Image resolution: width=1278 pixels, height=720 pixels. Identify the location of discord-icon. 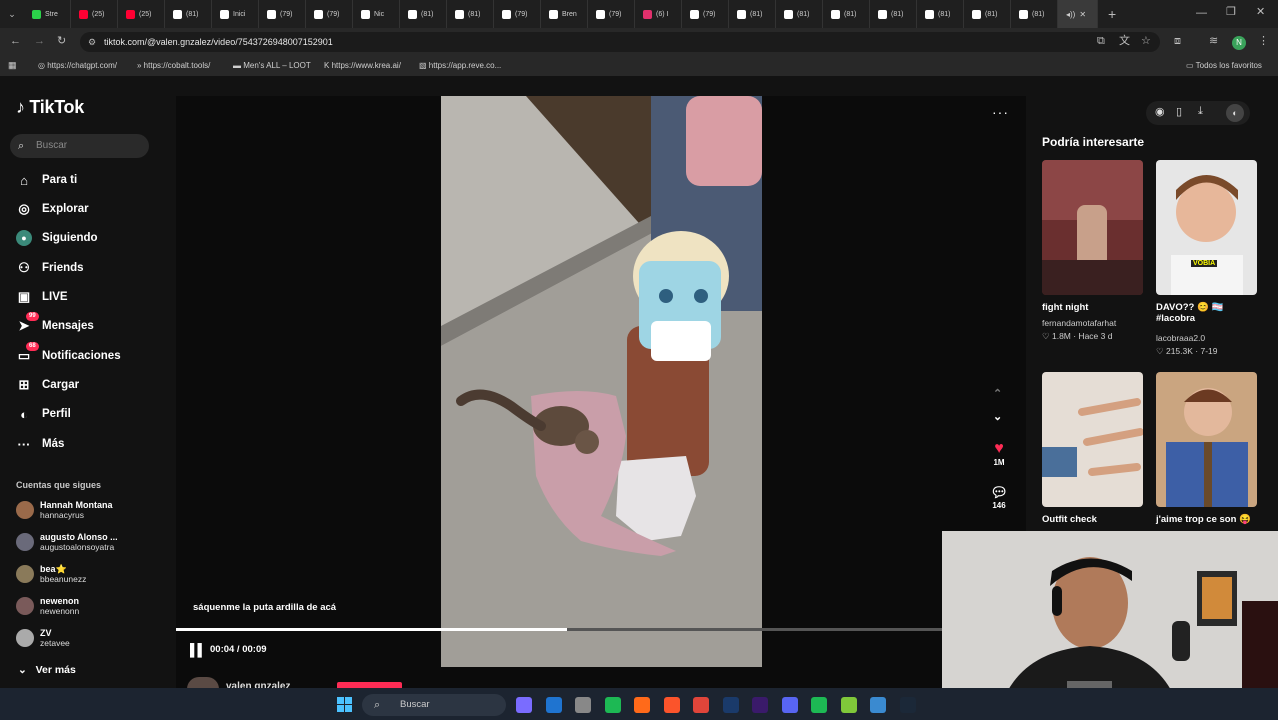
(789, 705).